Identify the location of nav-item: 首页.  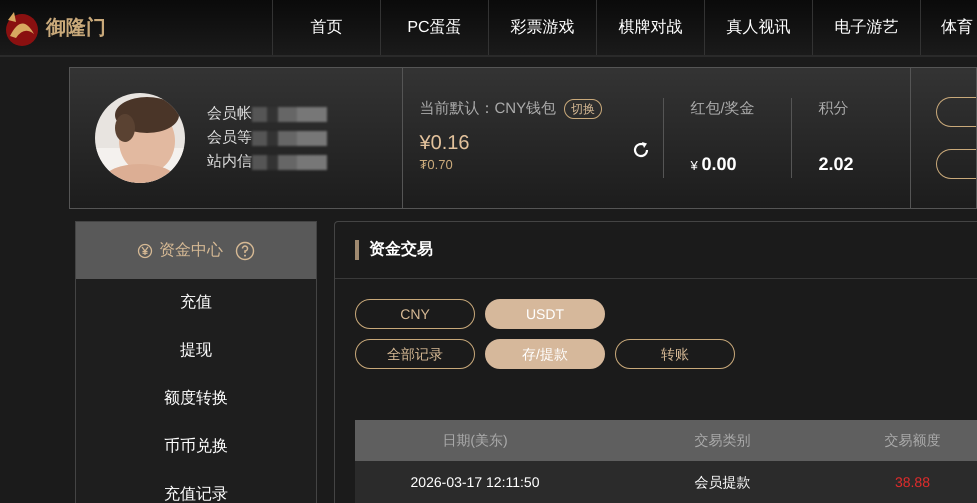
(326, 27).